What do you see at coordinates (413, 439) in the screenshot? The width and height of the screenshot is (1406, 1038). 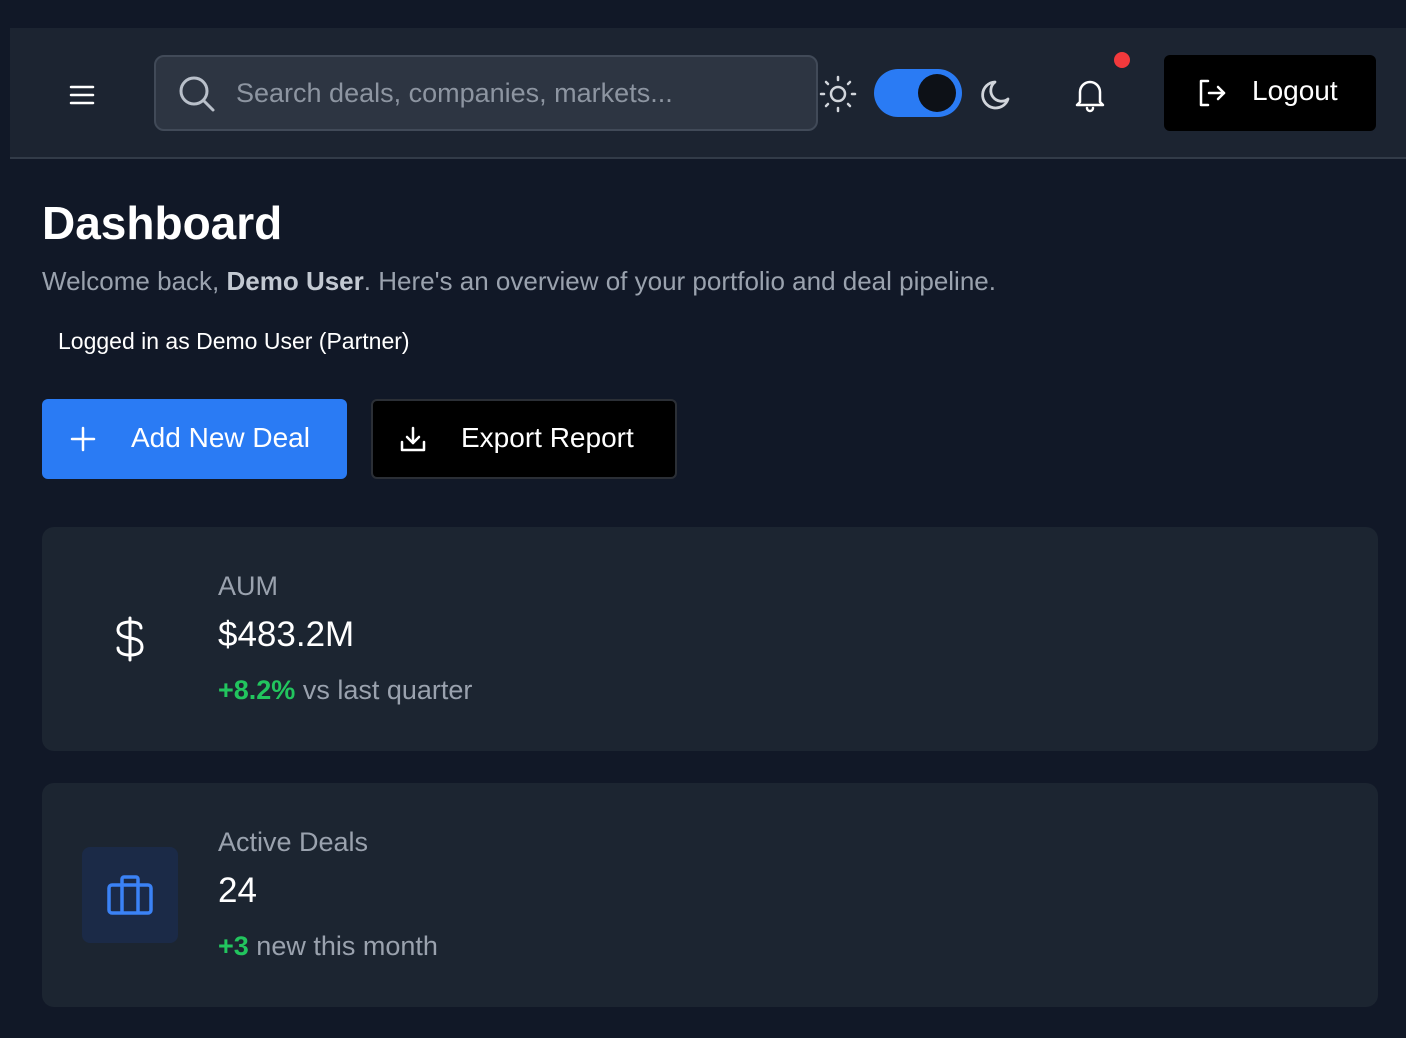 I see `download-icon` at bounding box center [413, 439].